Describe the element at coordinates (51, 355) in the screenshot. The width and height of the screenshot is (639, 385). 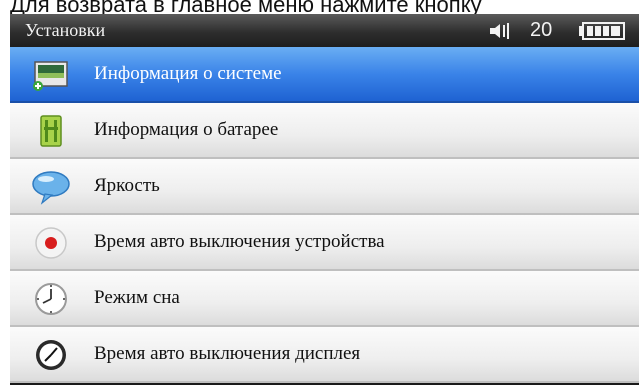
I see `timer-icon` at that location.